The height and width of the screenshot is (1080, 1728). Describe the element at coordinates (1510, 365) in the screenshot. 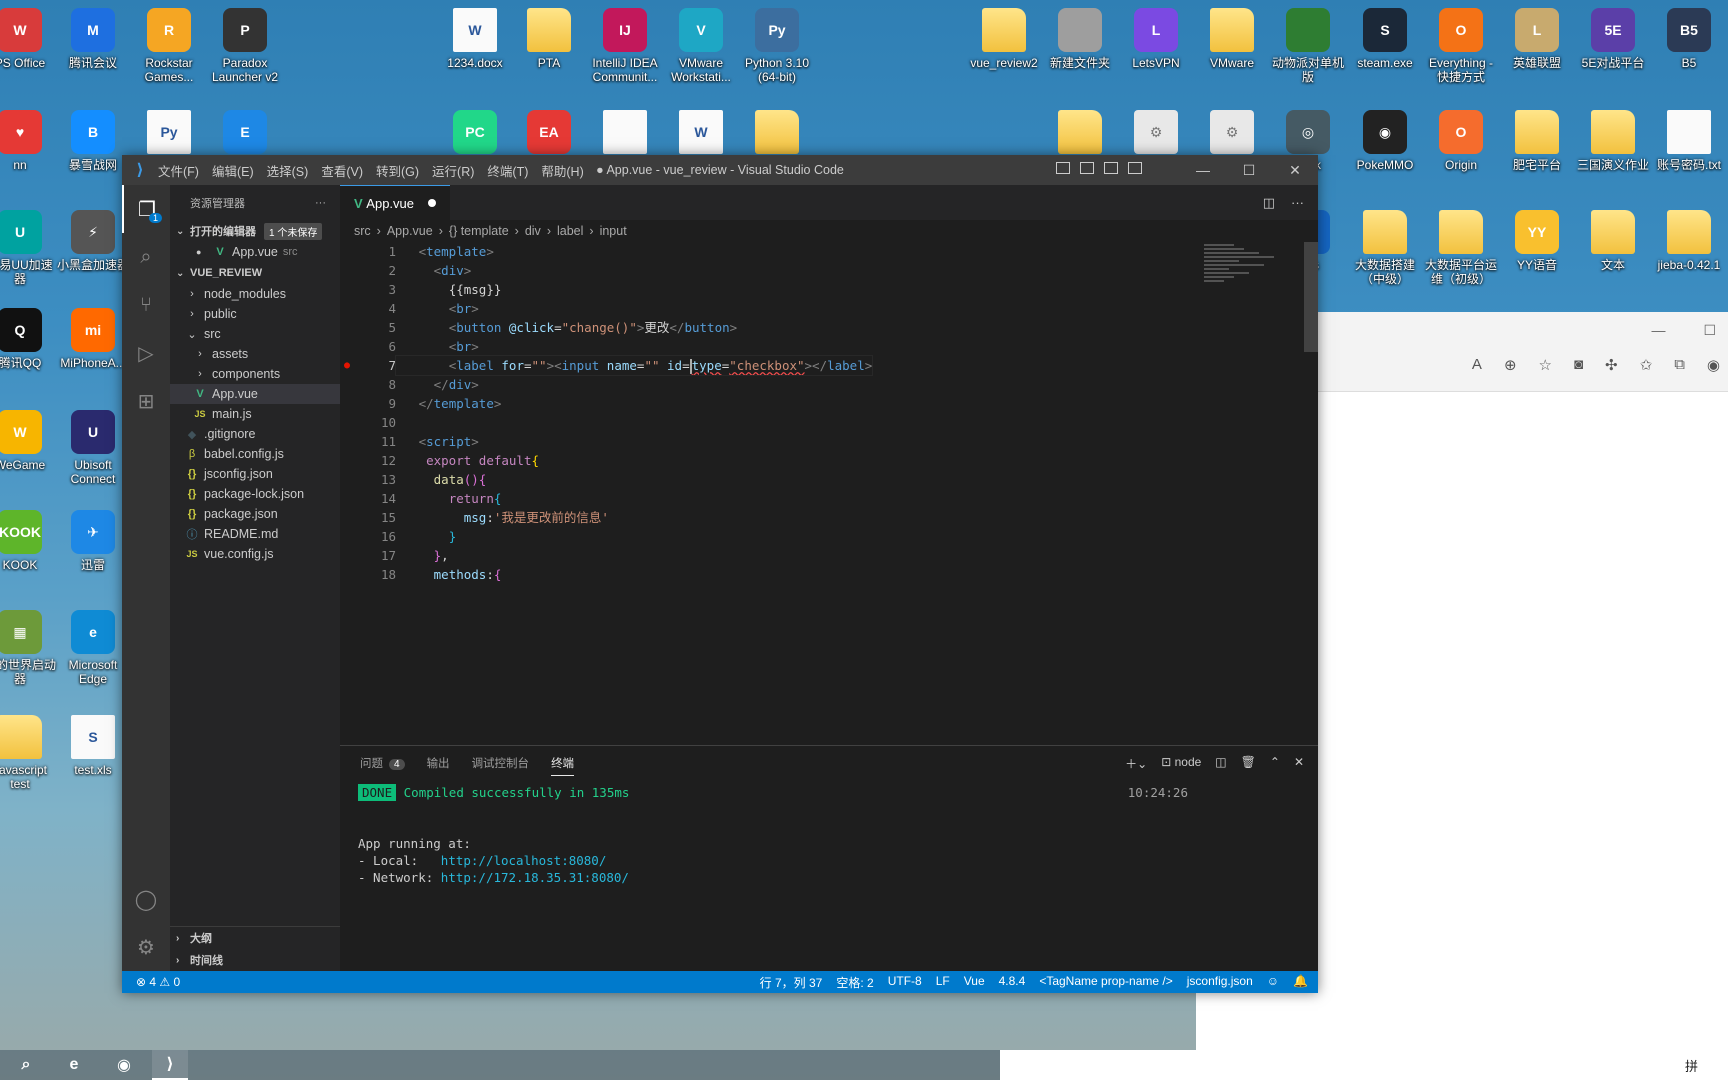

I see `zoom-icon: ⊕` at that location.